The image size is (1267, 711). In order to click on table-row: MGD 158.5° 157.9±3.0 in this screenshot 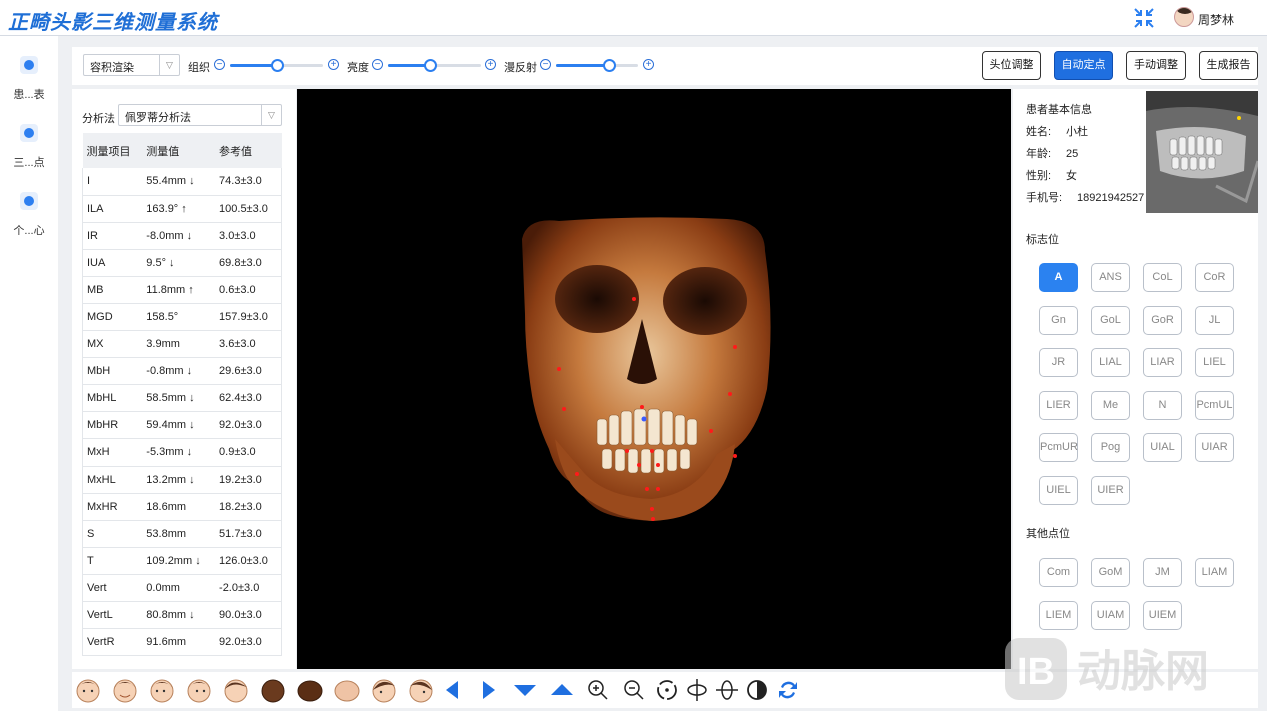, I will do `click(182, 317)`.